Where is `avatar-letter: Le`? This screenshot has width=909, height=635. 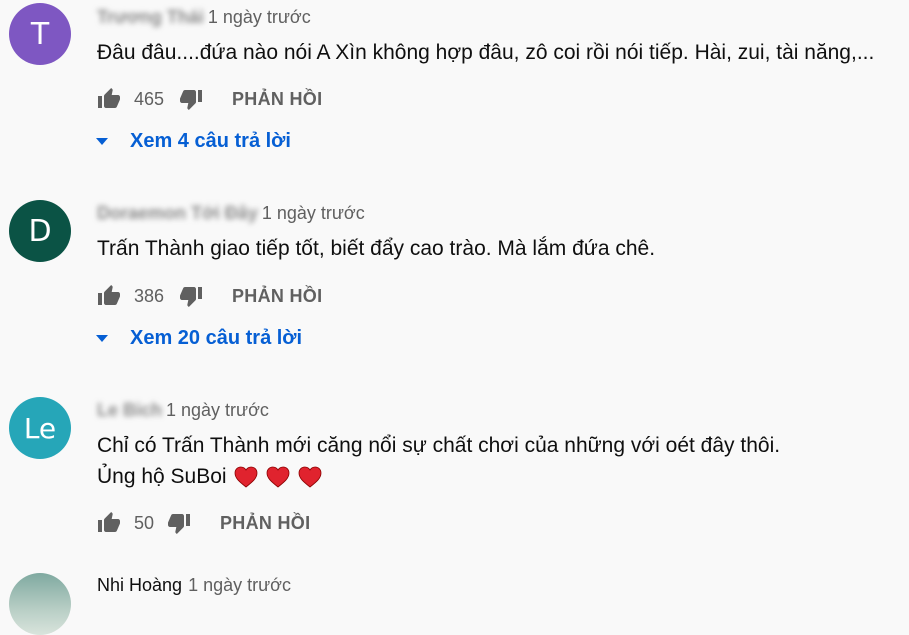 avatar-letter: Le is located at coordinates (40, 428).